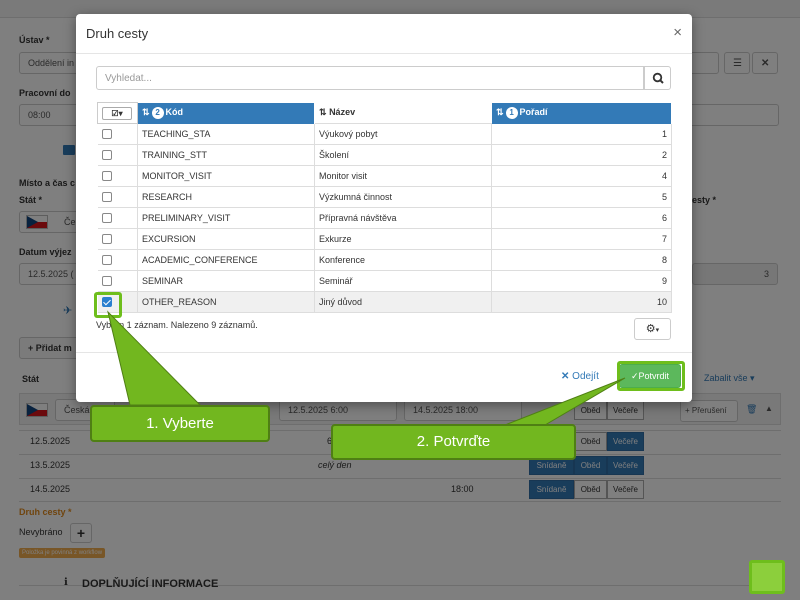 This screenshot has height=600, width=800. I want to click on callout-step-1: 1. Vyberte, so click(180, 423).